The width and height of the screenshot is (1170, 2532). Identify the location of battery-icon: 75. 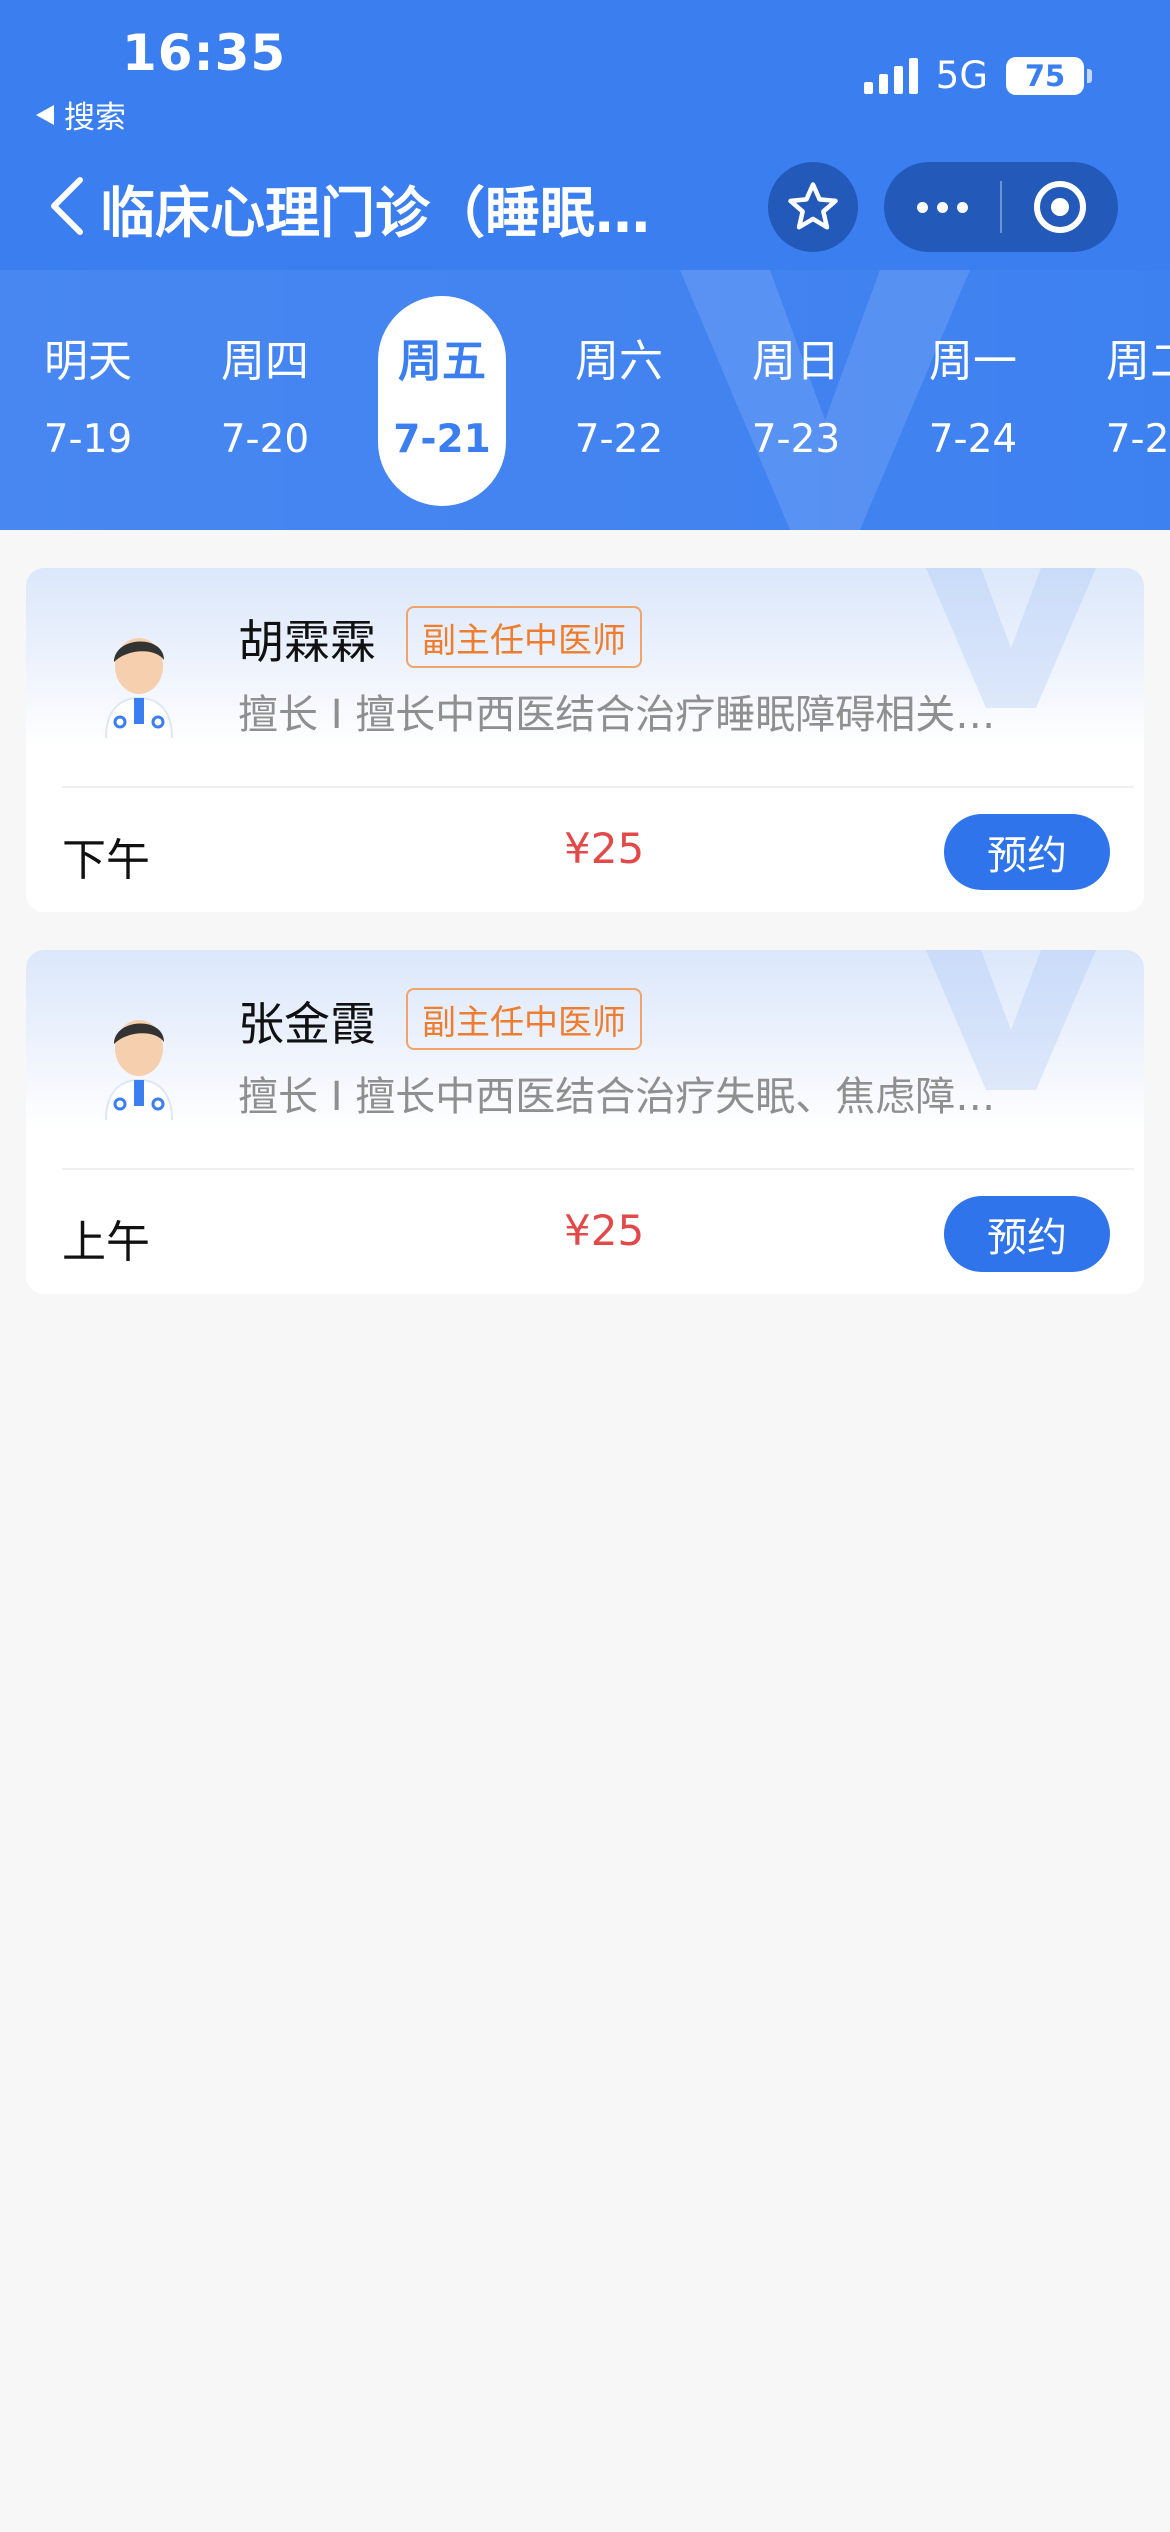
(1049, 75).